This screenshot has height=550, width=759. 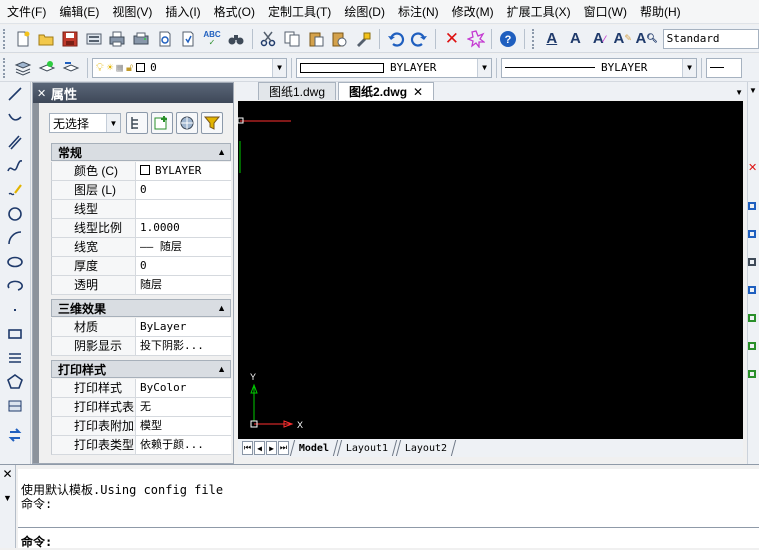 What do you see at coordinates (85, 123) in the screenshot?
I see `selection-dropdown: 无选择 ▼` at bounding box center [85, 123].